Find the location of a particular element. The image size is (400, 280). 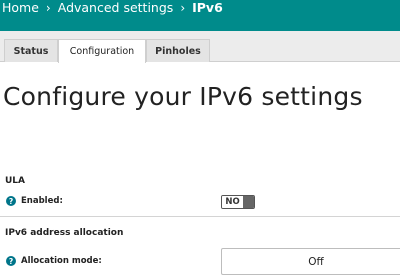

ula-enabled-label: Enabled: is located at coordinates (42, 201).